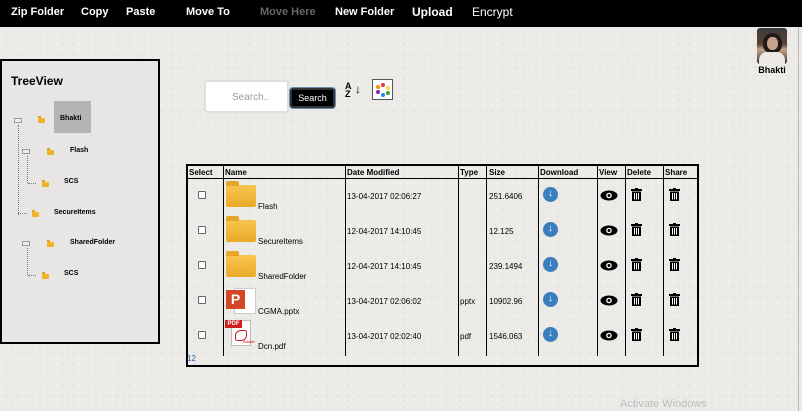 The image size is (802, 411). I want to click on file-name: Flash, so click(268, 206).